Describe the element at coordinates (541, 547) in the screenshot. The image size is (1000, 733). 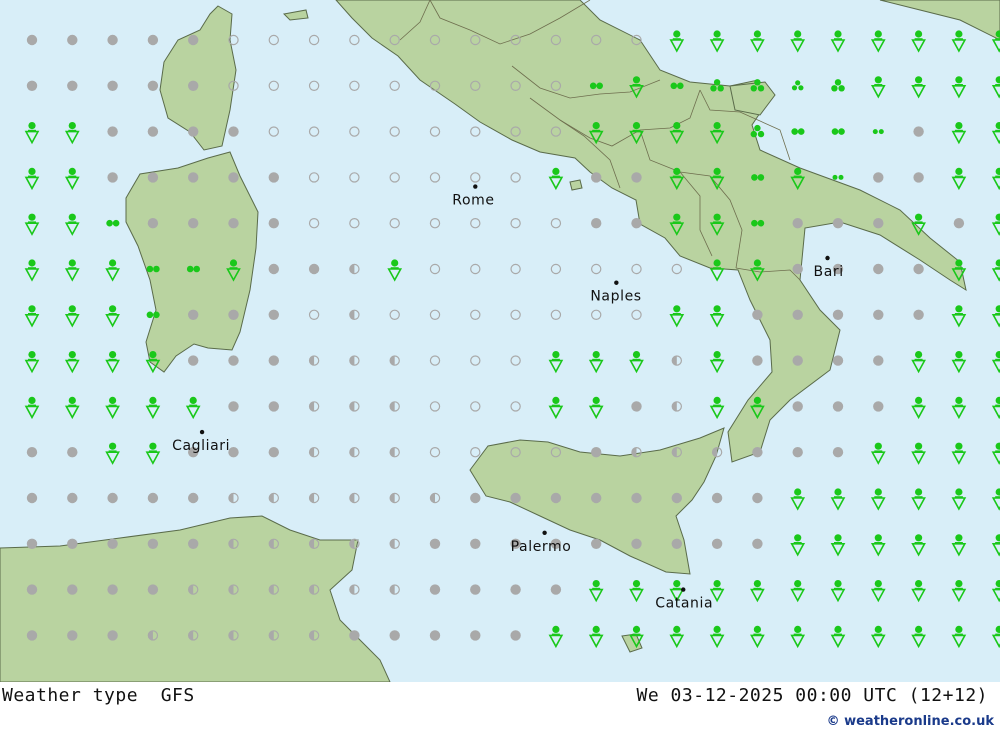
I see `city-label: Palermo` at that location.